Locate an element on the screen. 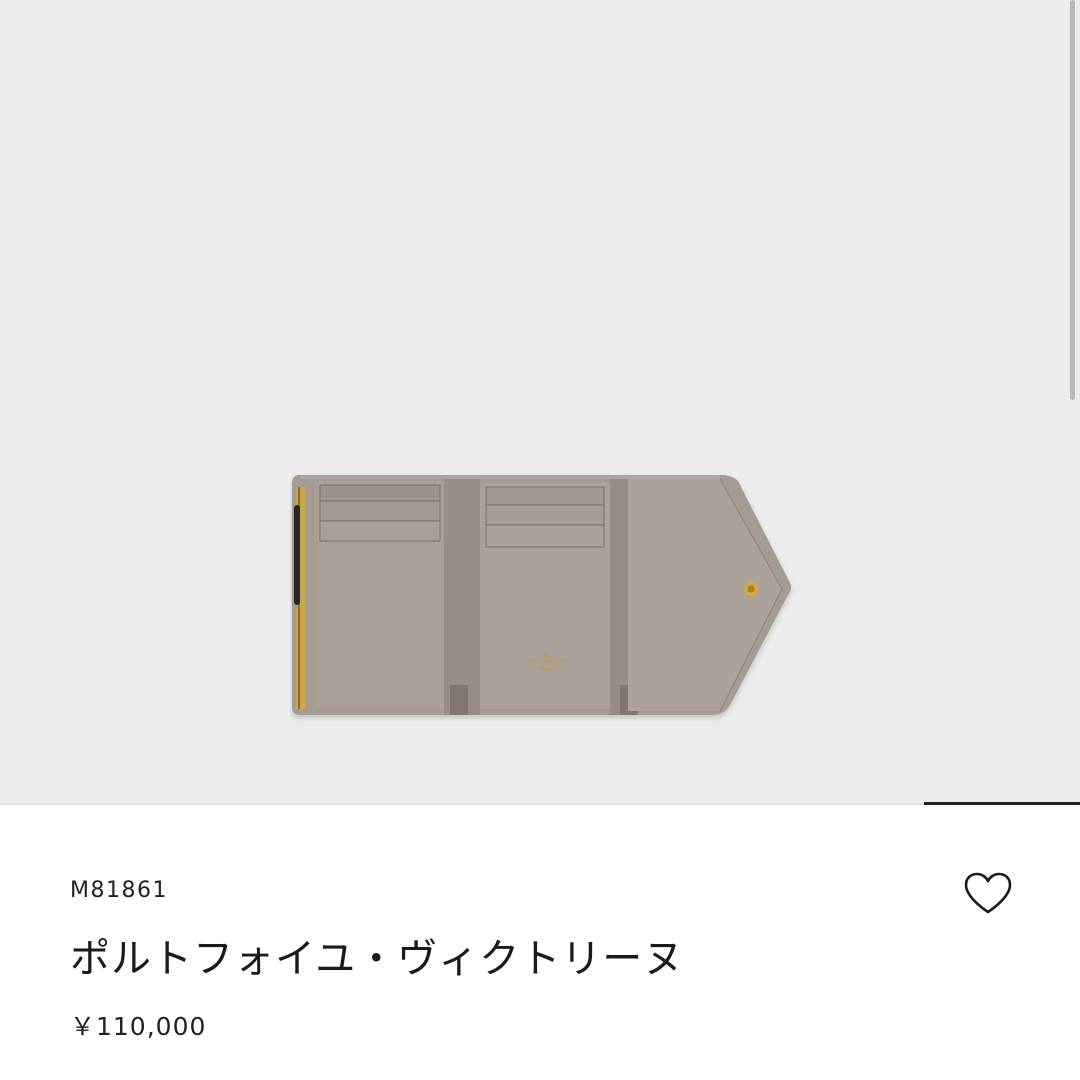  heart-outline-icon is located at coordinates (988, 893).